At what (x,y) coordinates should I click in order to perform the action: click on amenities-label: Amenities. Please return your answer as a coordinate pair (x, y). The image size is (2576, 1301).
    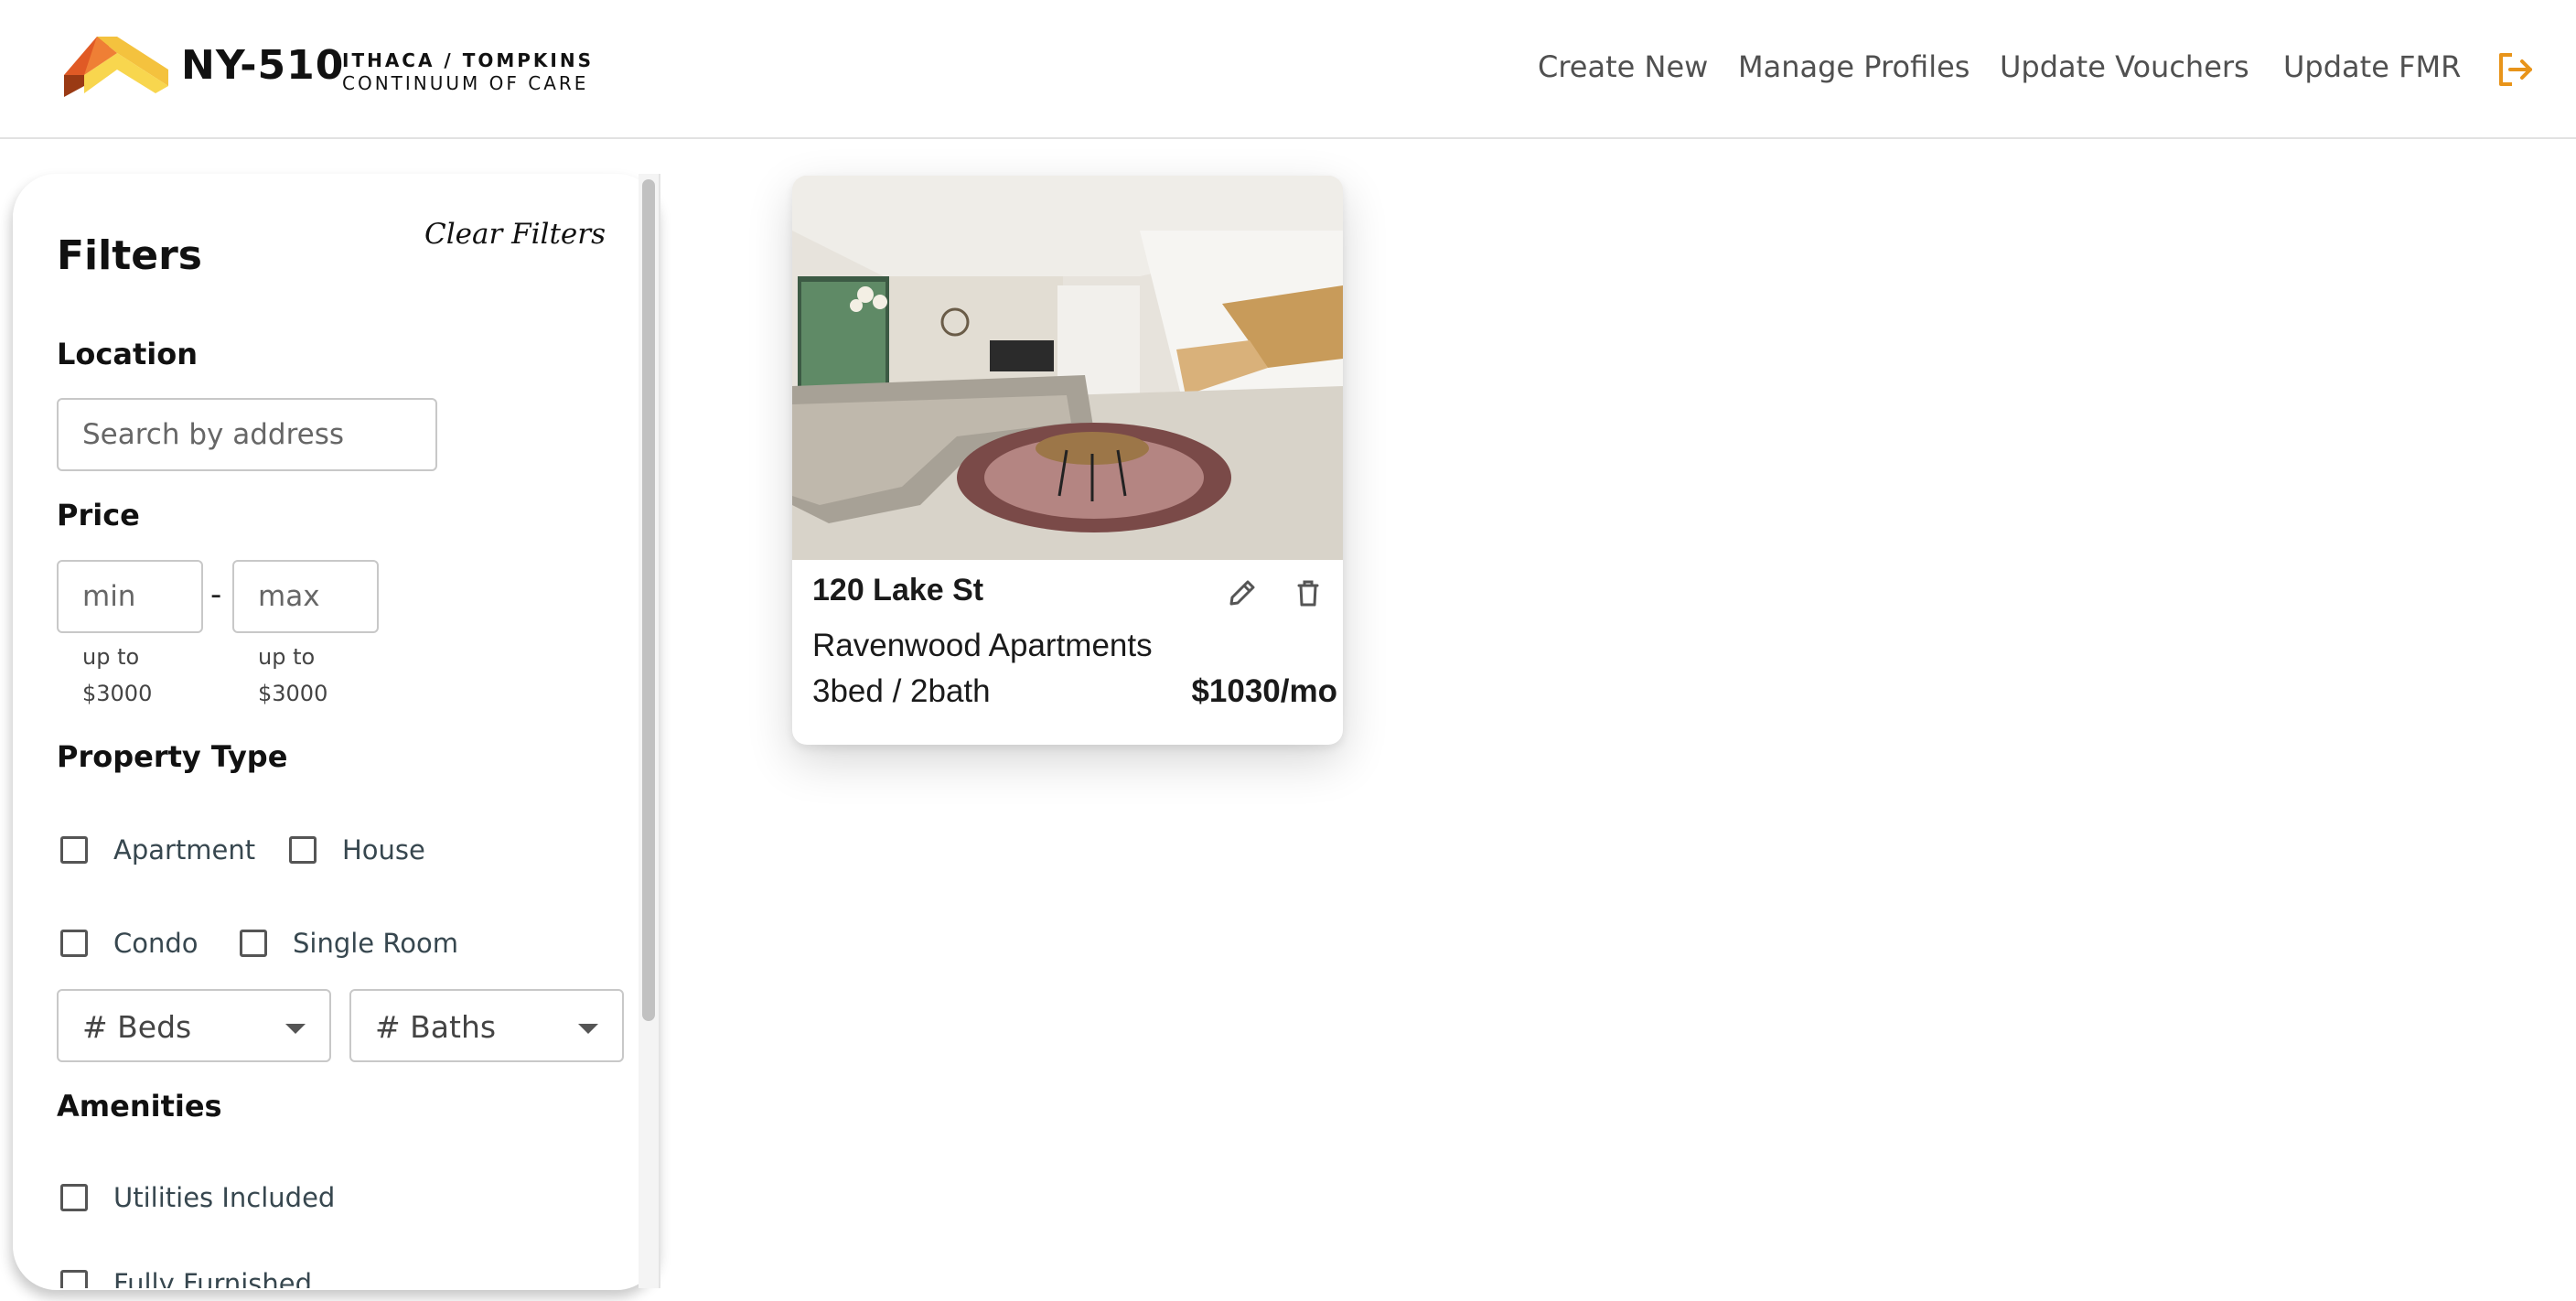
    Looking at the image, I should click on (140, 1106).